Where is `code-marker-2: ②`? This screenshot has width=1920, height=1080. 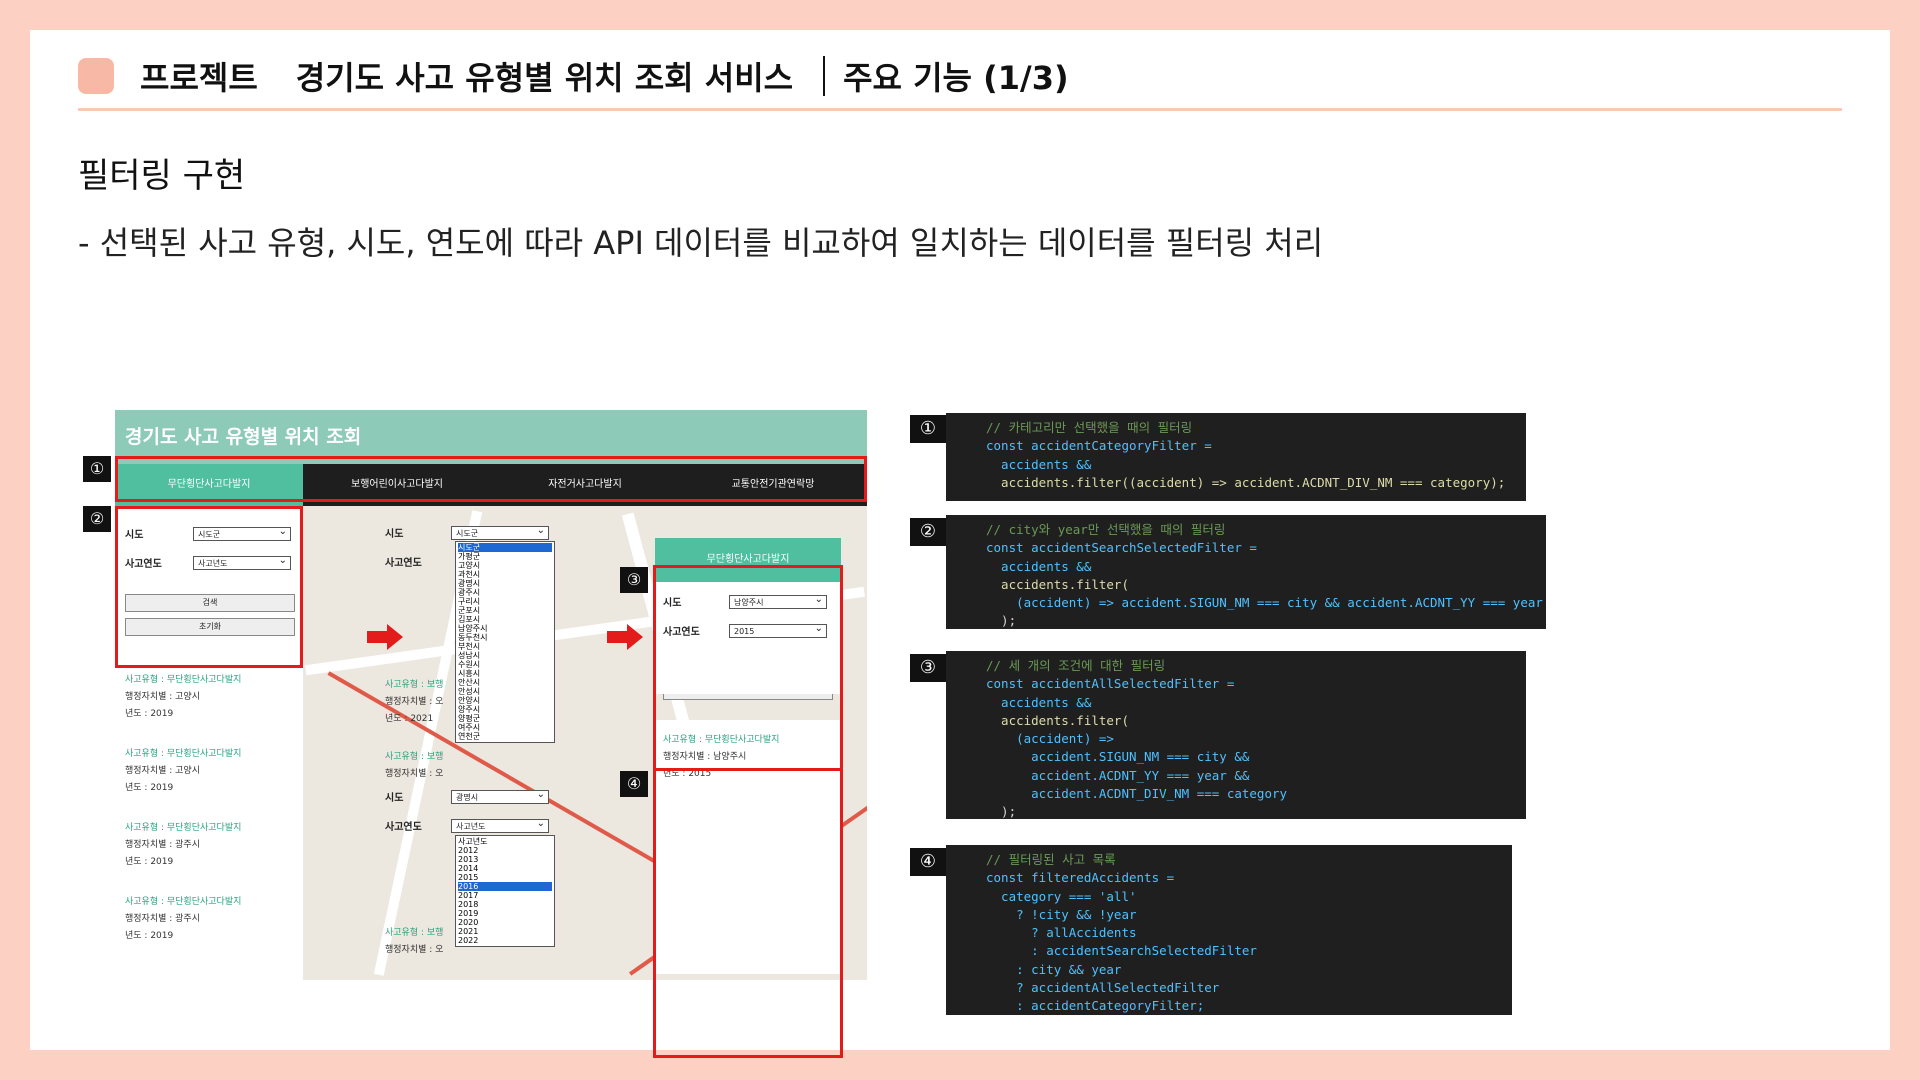
code-marker-2: ② is located at coordinates (928, 532).